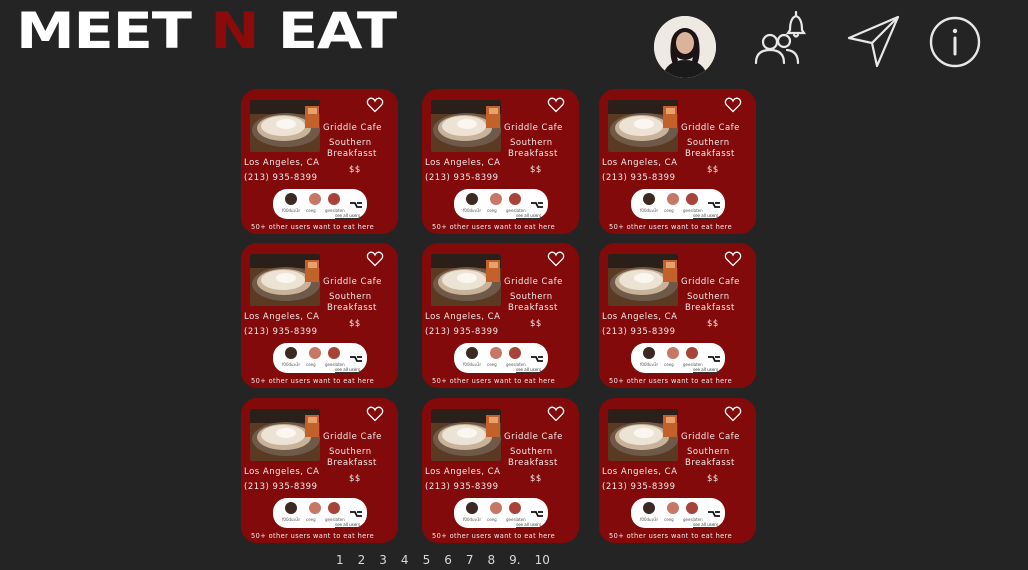 The height and width of the screenshot is (570, 1028). I want to click on page-link: 10, so click(542, 560).